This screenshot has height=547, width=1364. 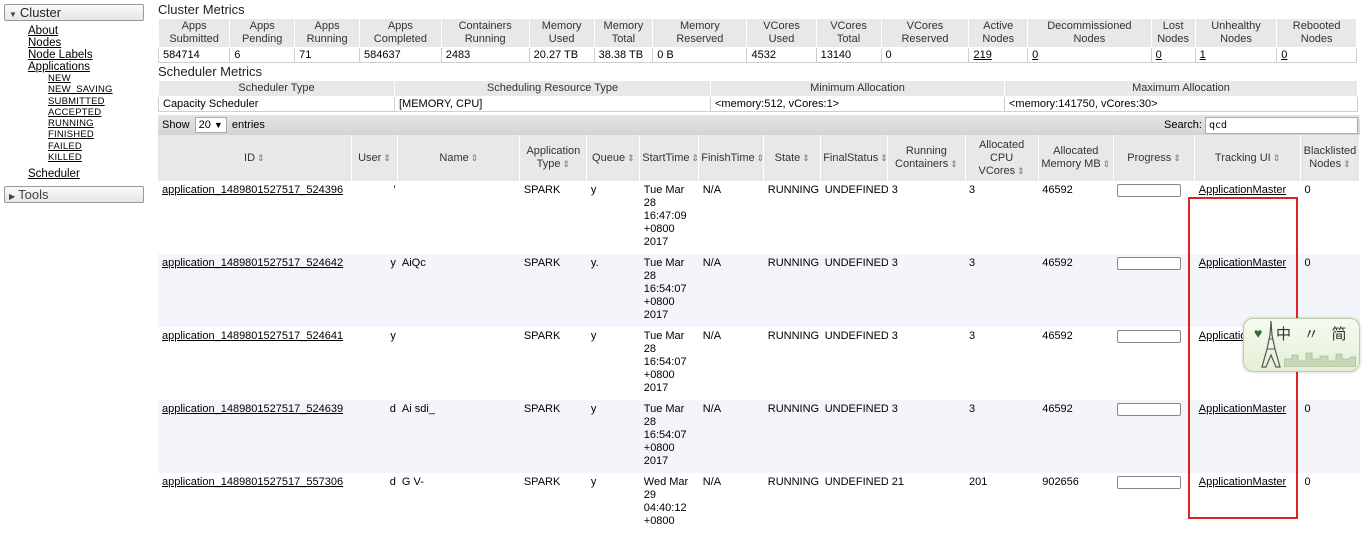 I want to click on metric-header-apps-completed: Apps Completed, so click(x=400, y=33).